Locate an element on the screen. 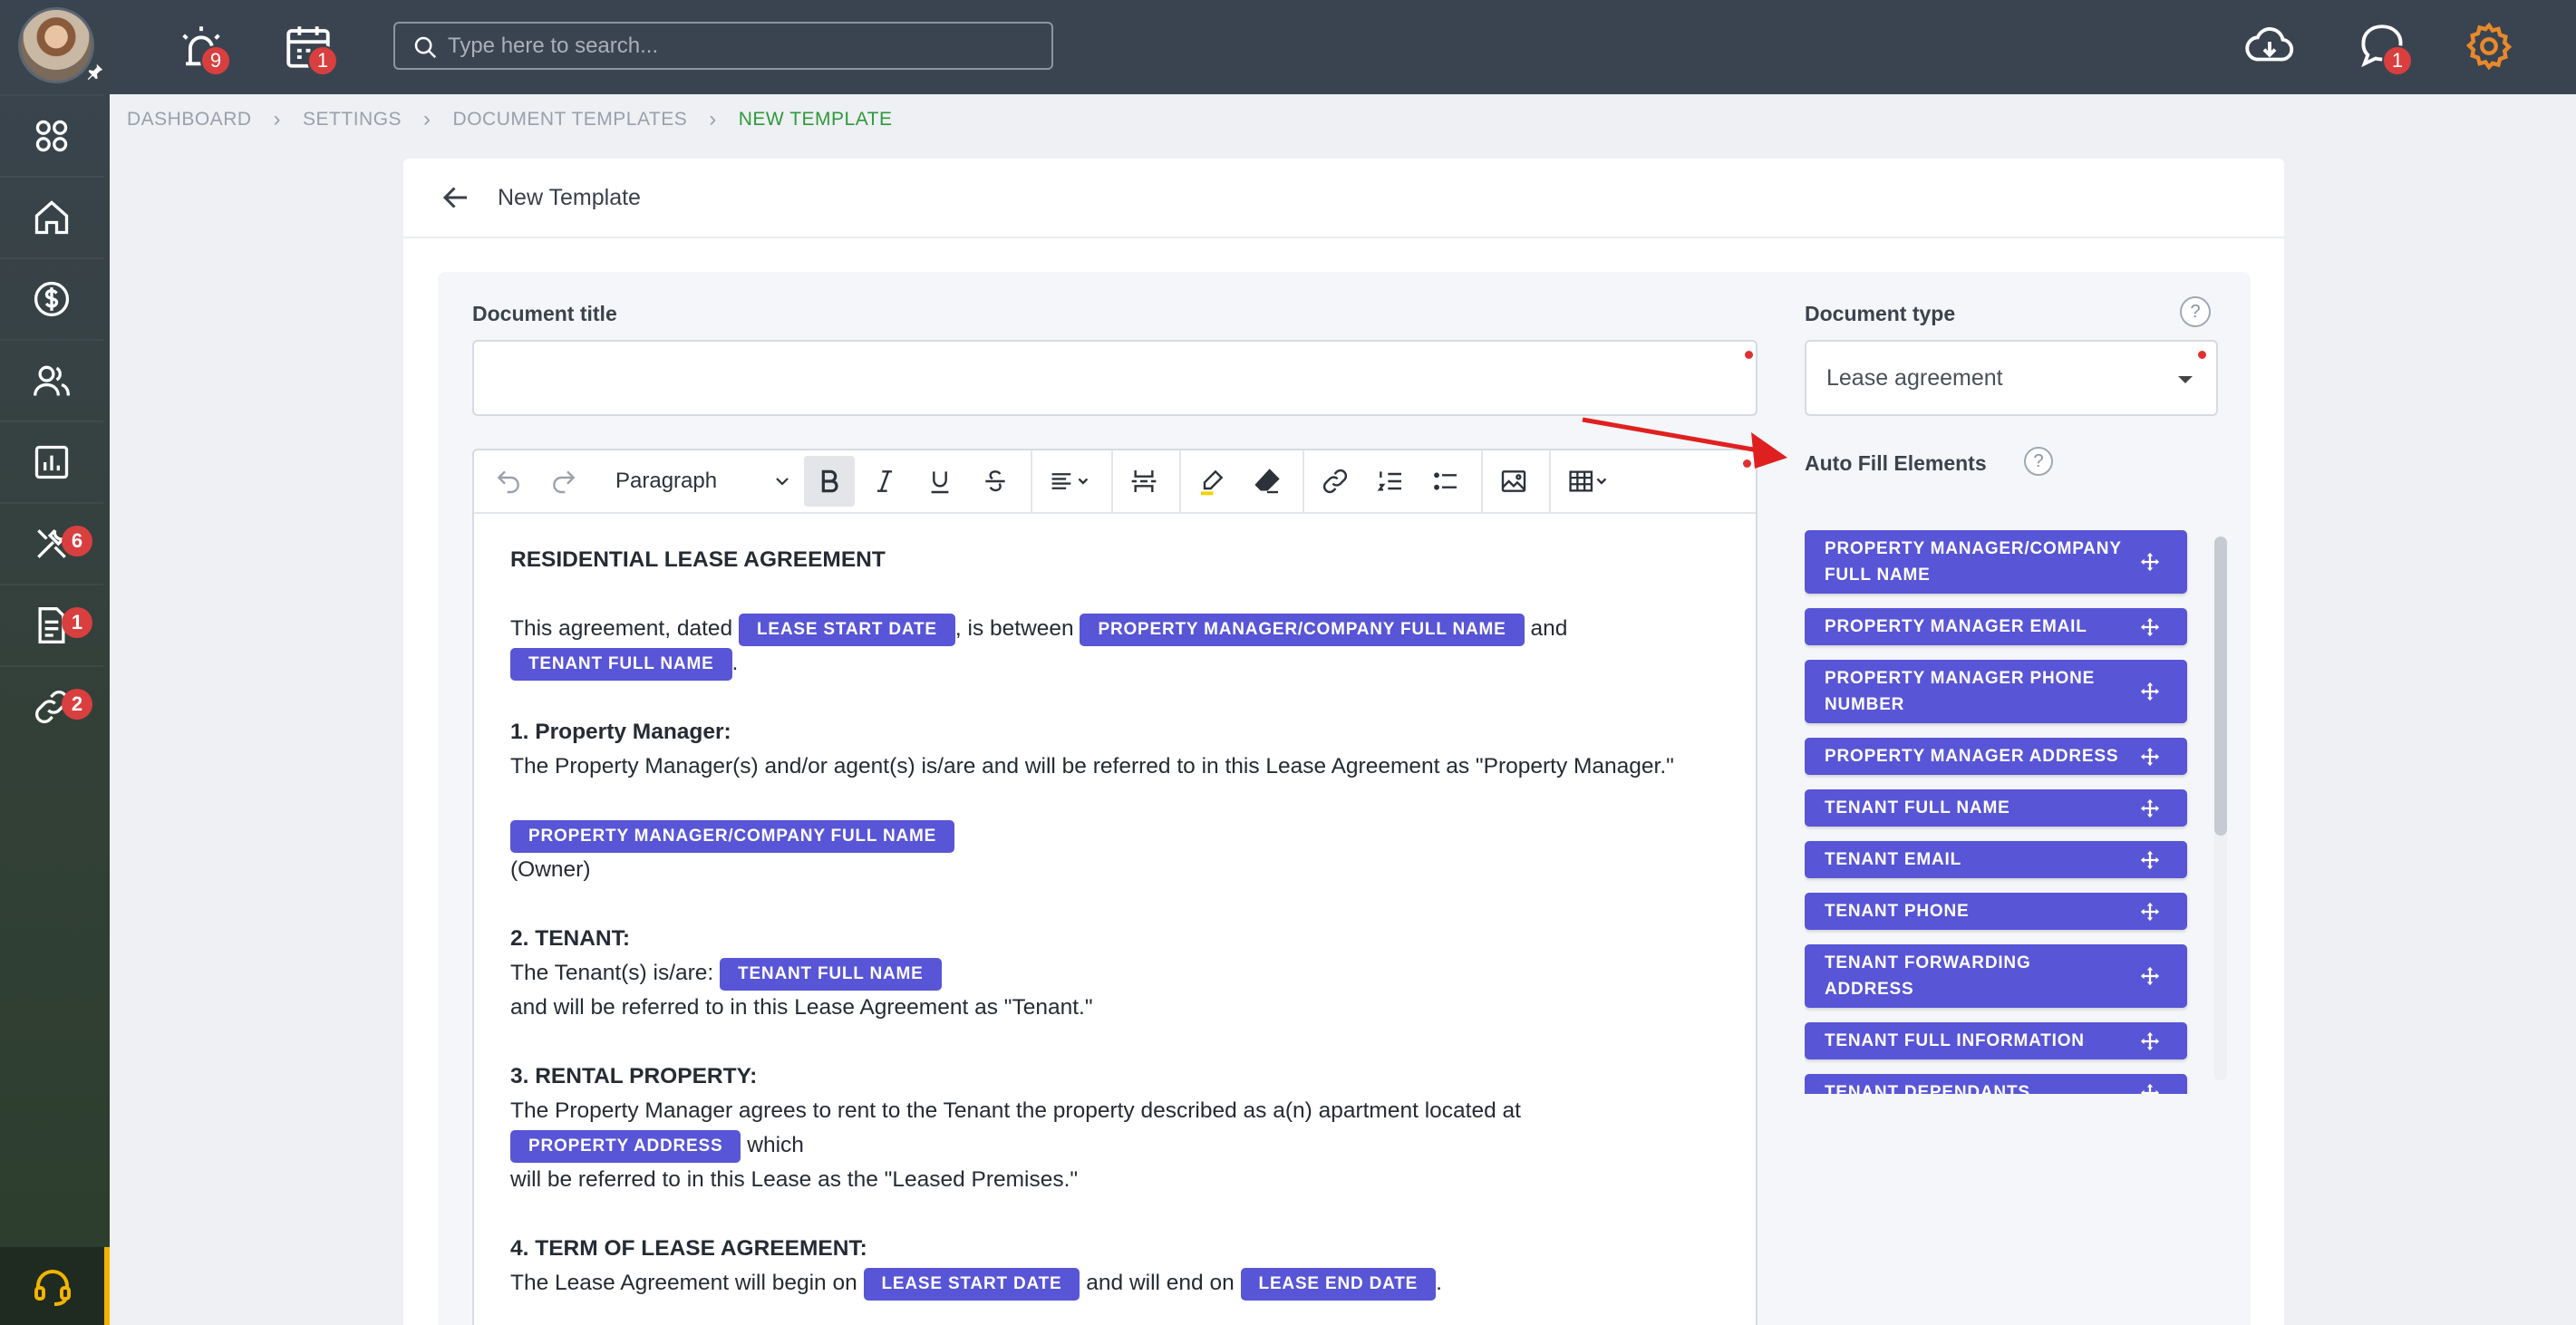 Image resolution: width=2576 pixels, height=1325 pixels. align-dropdown is located at coordinates (1069, 481).